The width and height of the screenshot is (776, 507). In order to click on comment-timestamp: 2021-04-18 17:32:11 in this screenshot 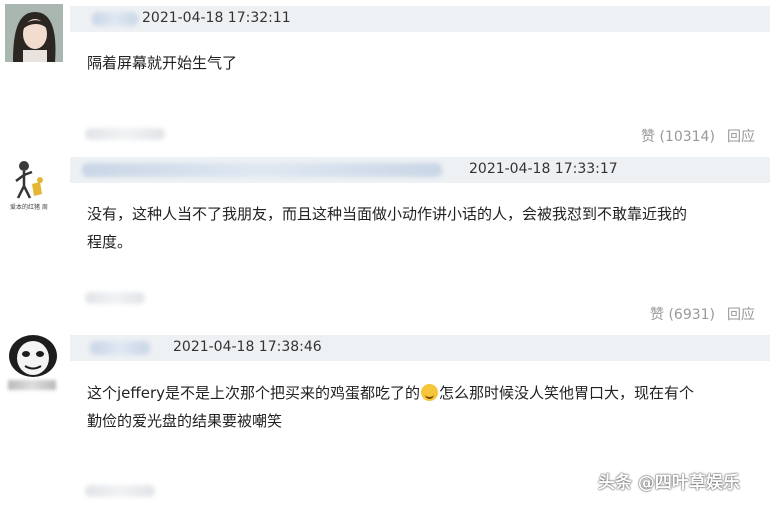, I will do `click(216, 18)`.